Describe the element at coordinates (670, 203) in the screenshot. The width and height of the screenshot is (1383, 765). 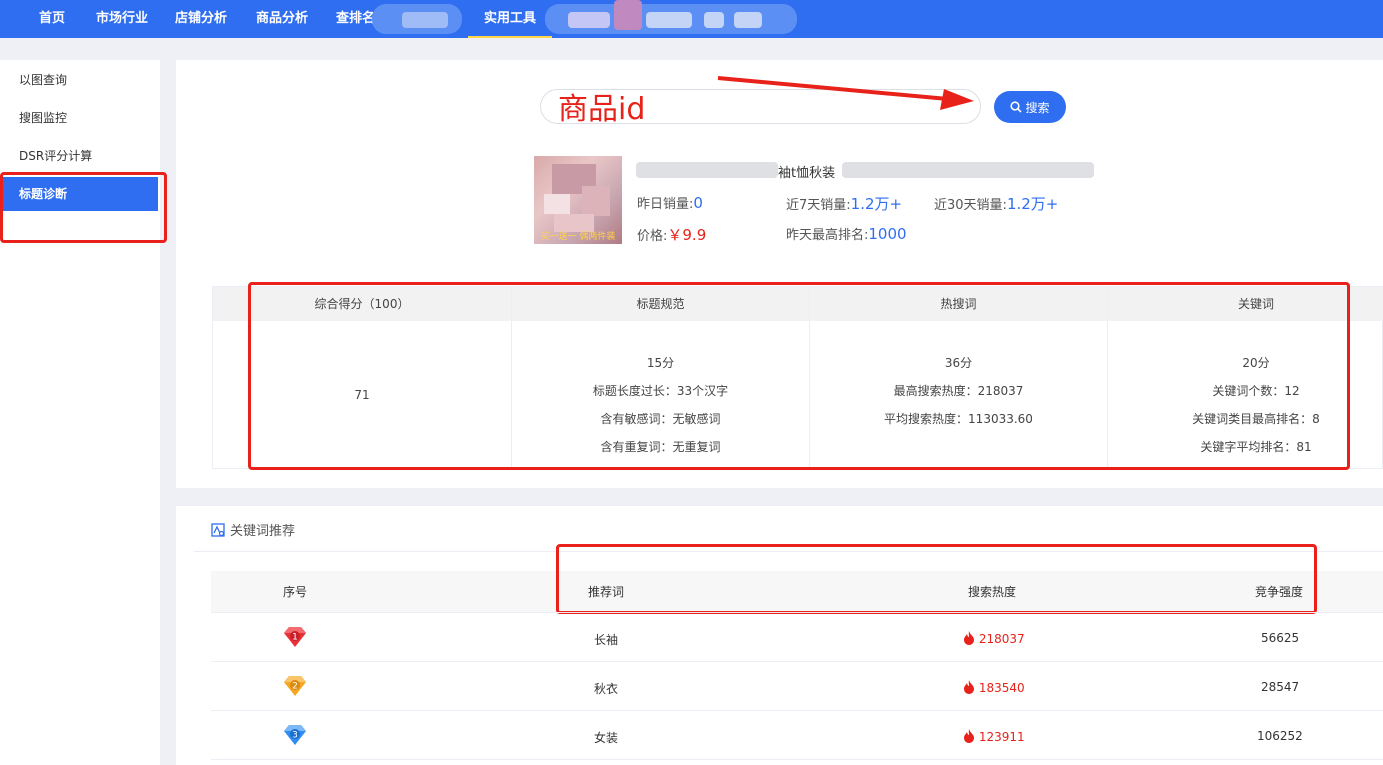
I see `yesterday-sales: 昨日销量:0` at that location.